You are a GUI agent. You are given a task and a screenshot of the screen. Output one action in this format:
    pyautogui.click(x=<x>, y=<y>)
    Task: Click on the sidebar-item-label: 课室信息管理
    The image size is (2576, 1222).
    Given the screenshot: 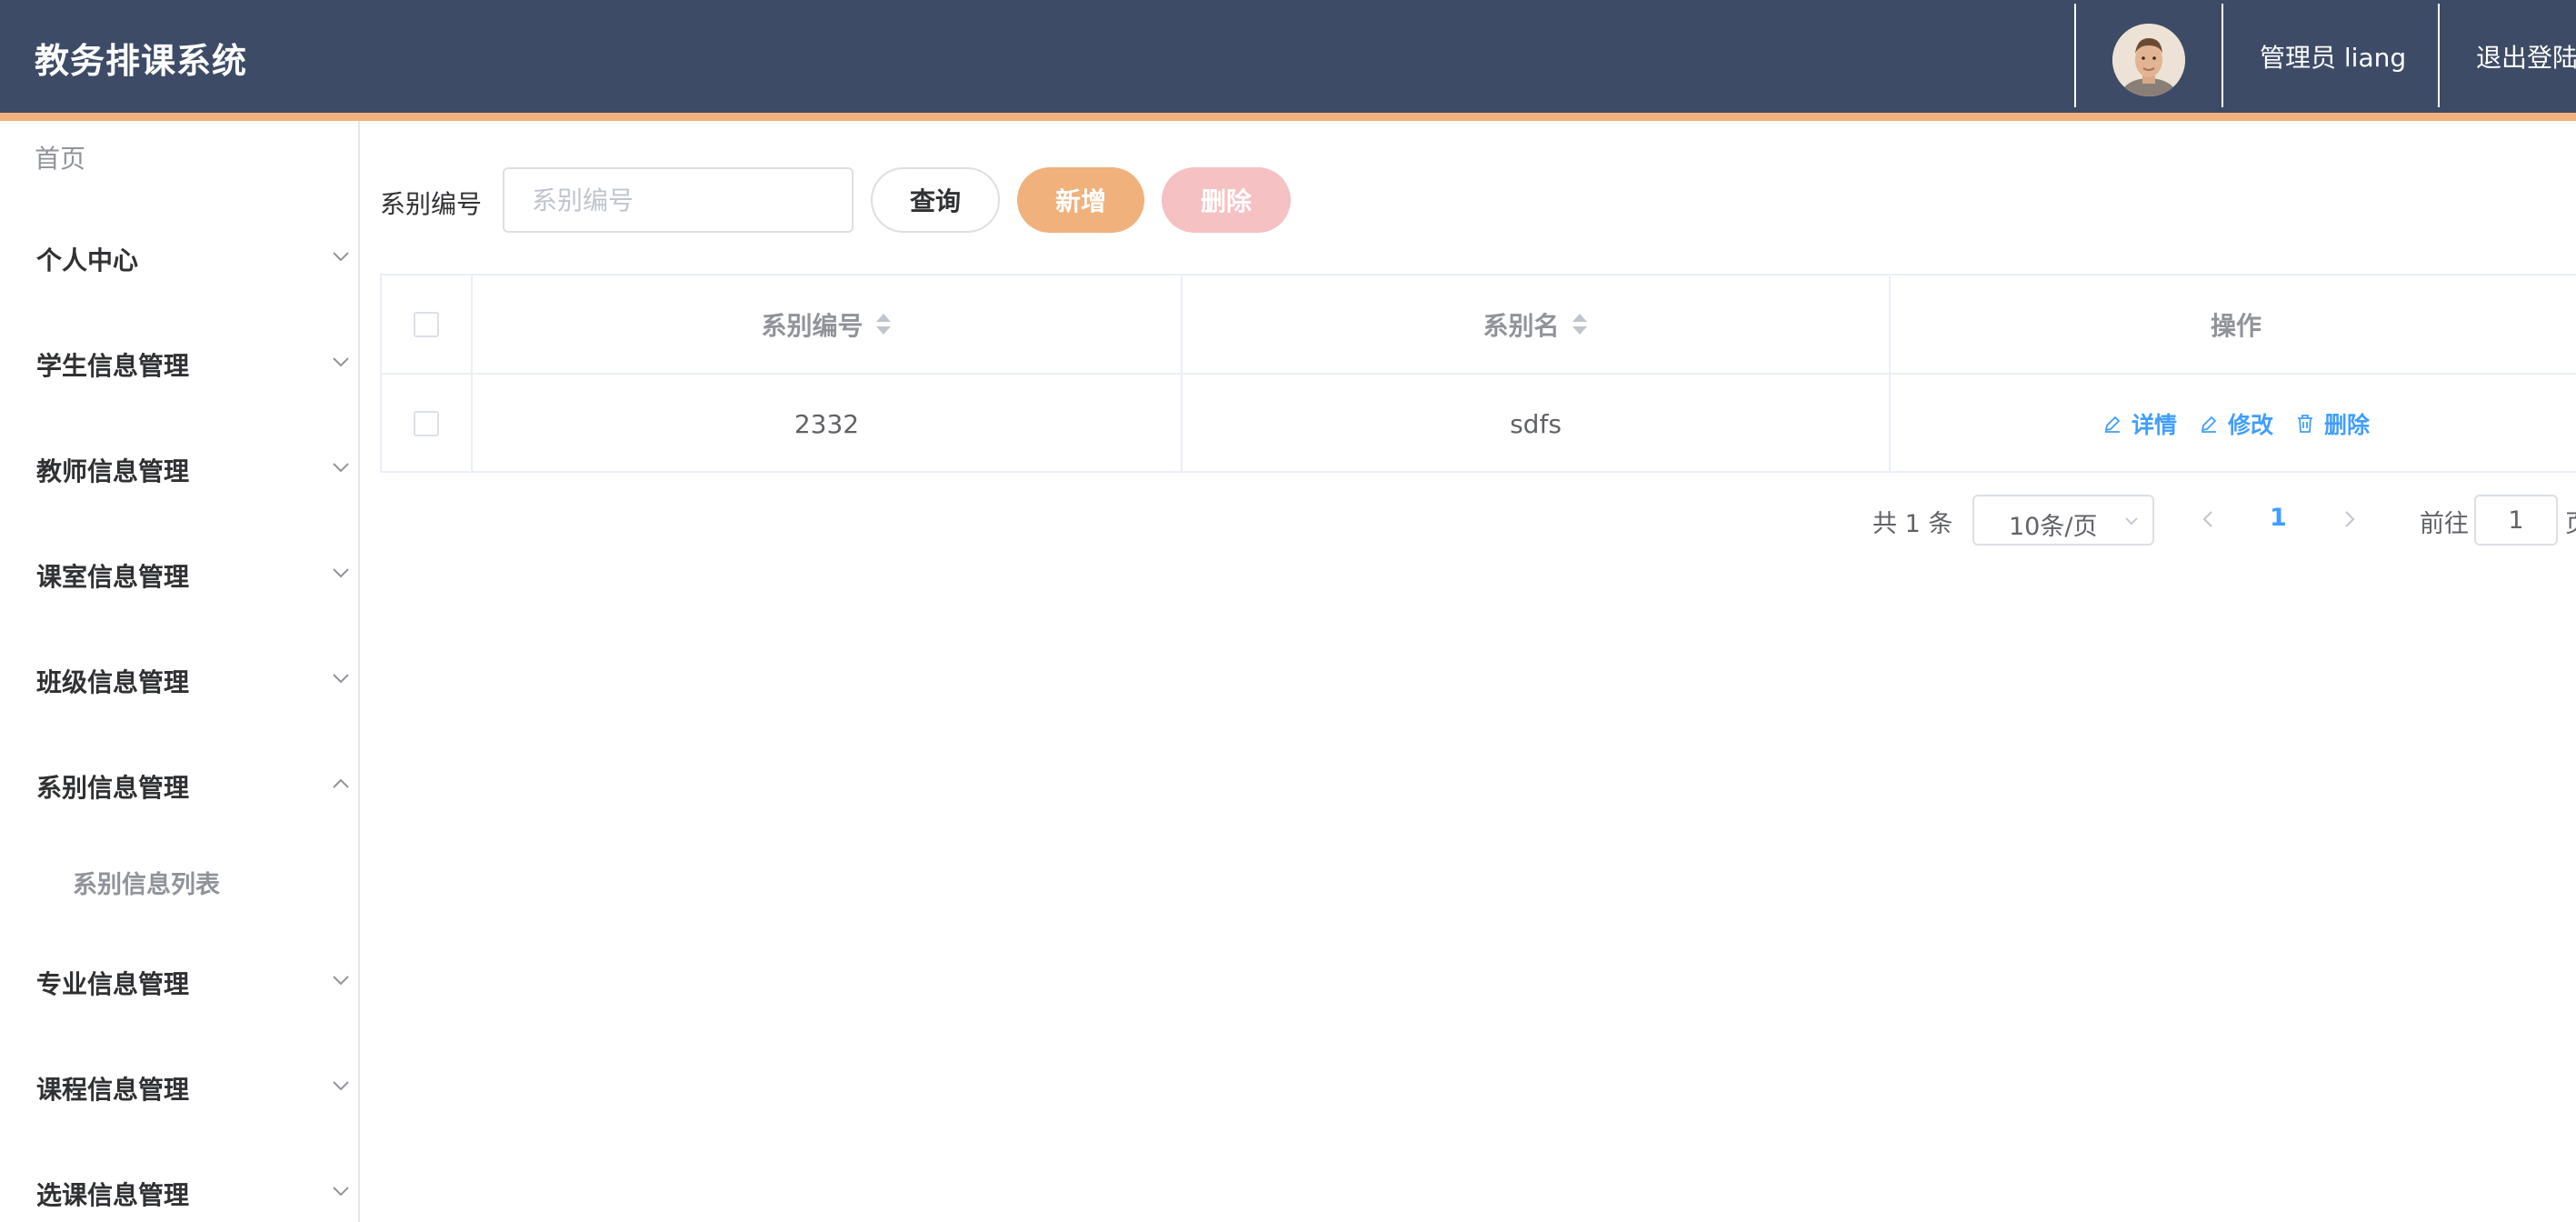 What is the action you would take?
    pyautogui.click(x=113, y=577)
    